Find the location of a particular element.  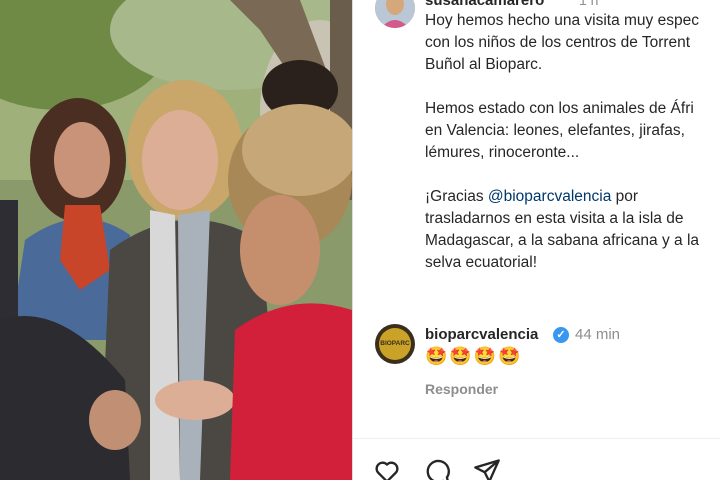

commenter-avatar: BIOPARC is located at coordinates (395, 344).